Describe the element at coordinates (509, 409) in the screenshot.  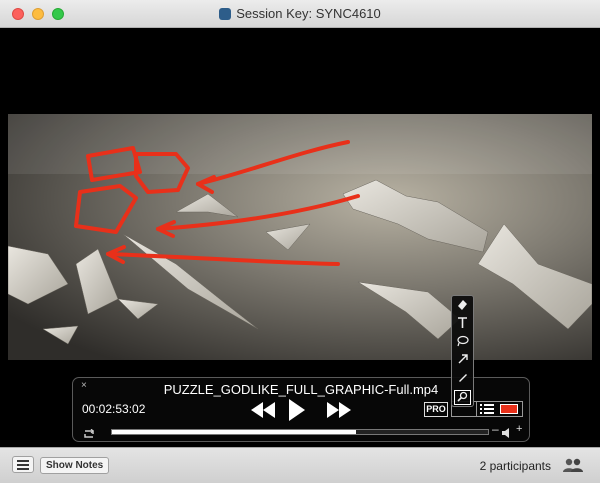
I see `annotation-color-swatch` at that location.